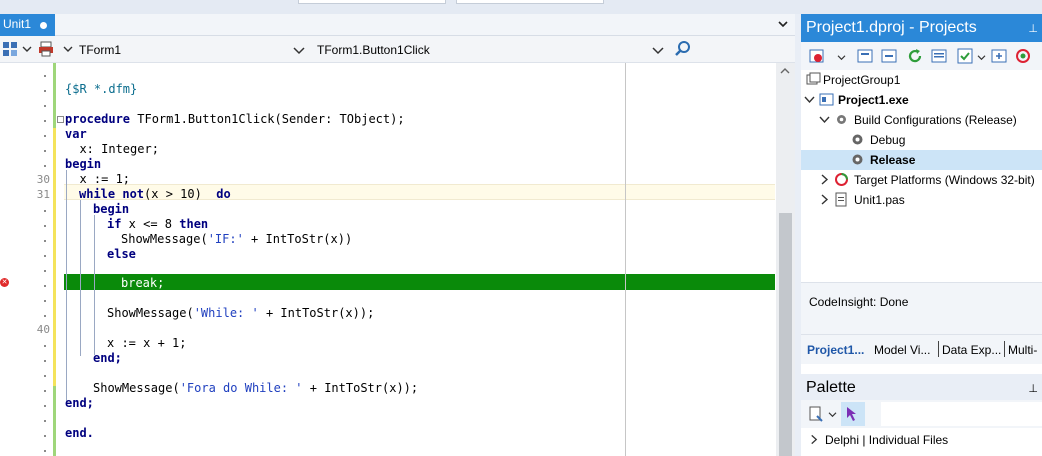 Image resolution: width=1042 pixels, height=456 pixels. Describe the element at coordinates (921, 442) in the screenshot. I see `palette-category-row: Delphi | Individual Files` at that location.